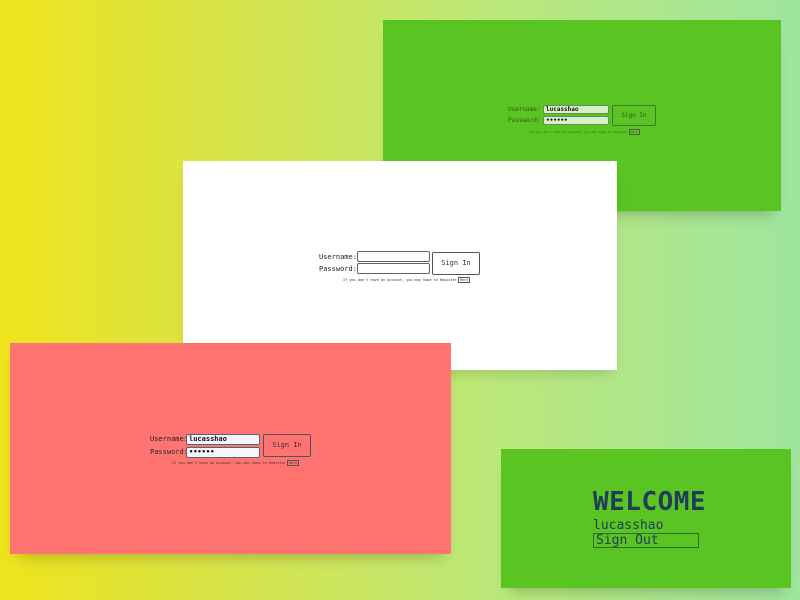  Describe the element at coordinates (393, 268) in the screenshot. I see `password-input` at that location.